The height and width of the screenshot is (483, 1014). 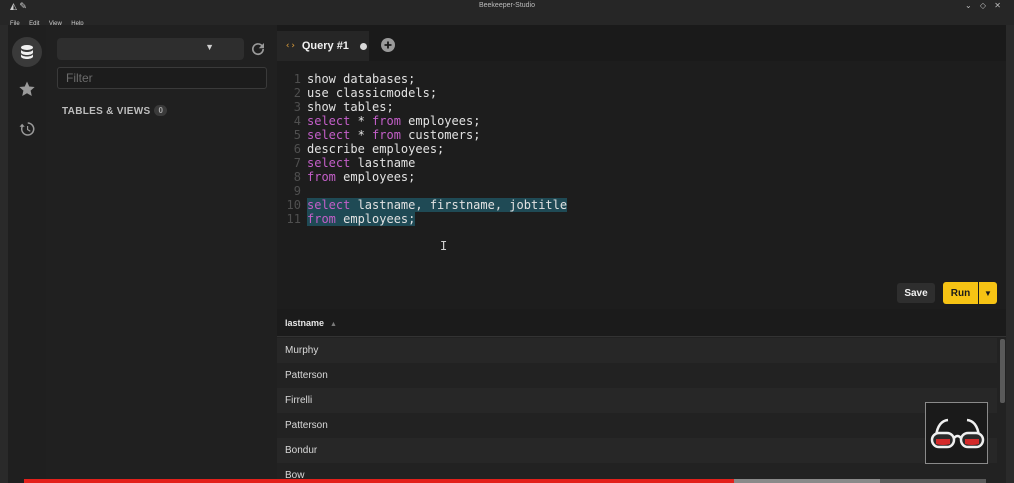 I want to click on tab-strip: ‹› Query #1, so click(x=641, y=43).